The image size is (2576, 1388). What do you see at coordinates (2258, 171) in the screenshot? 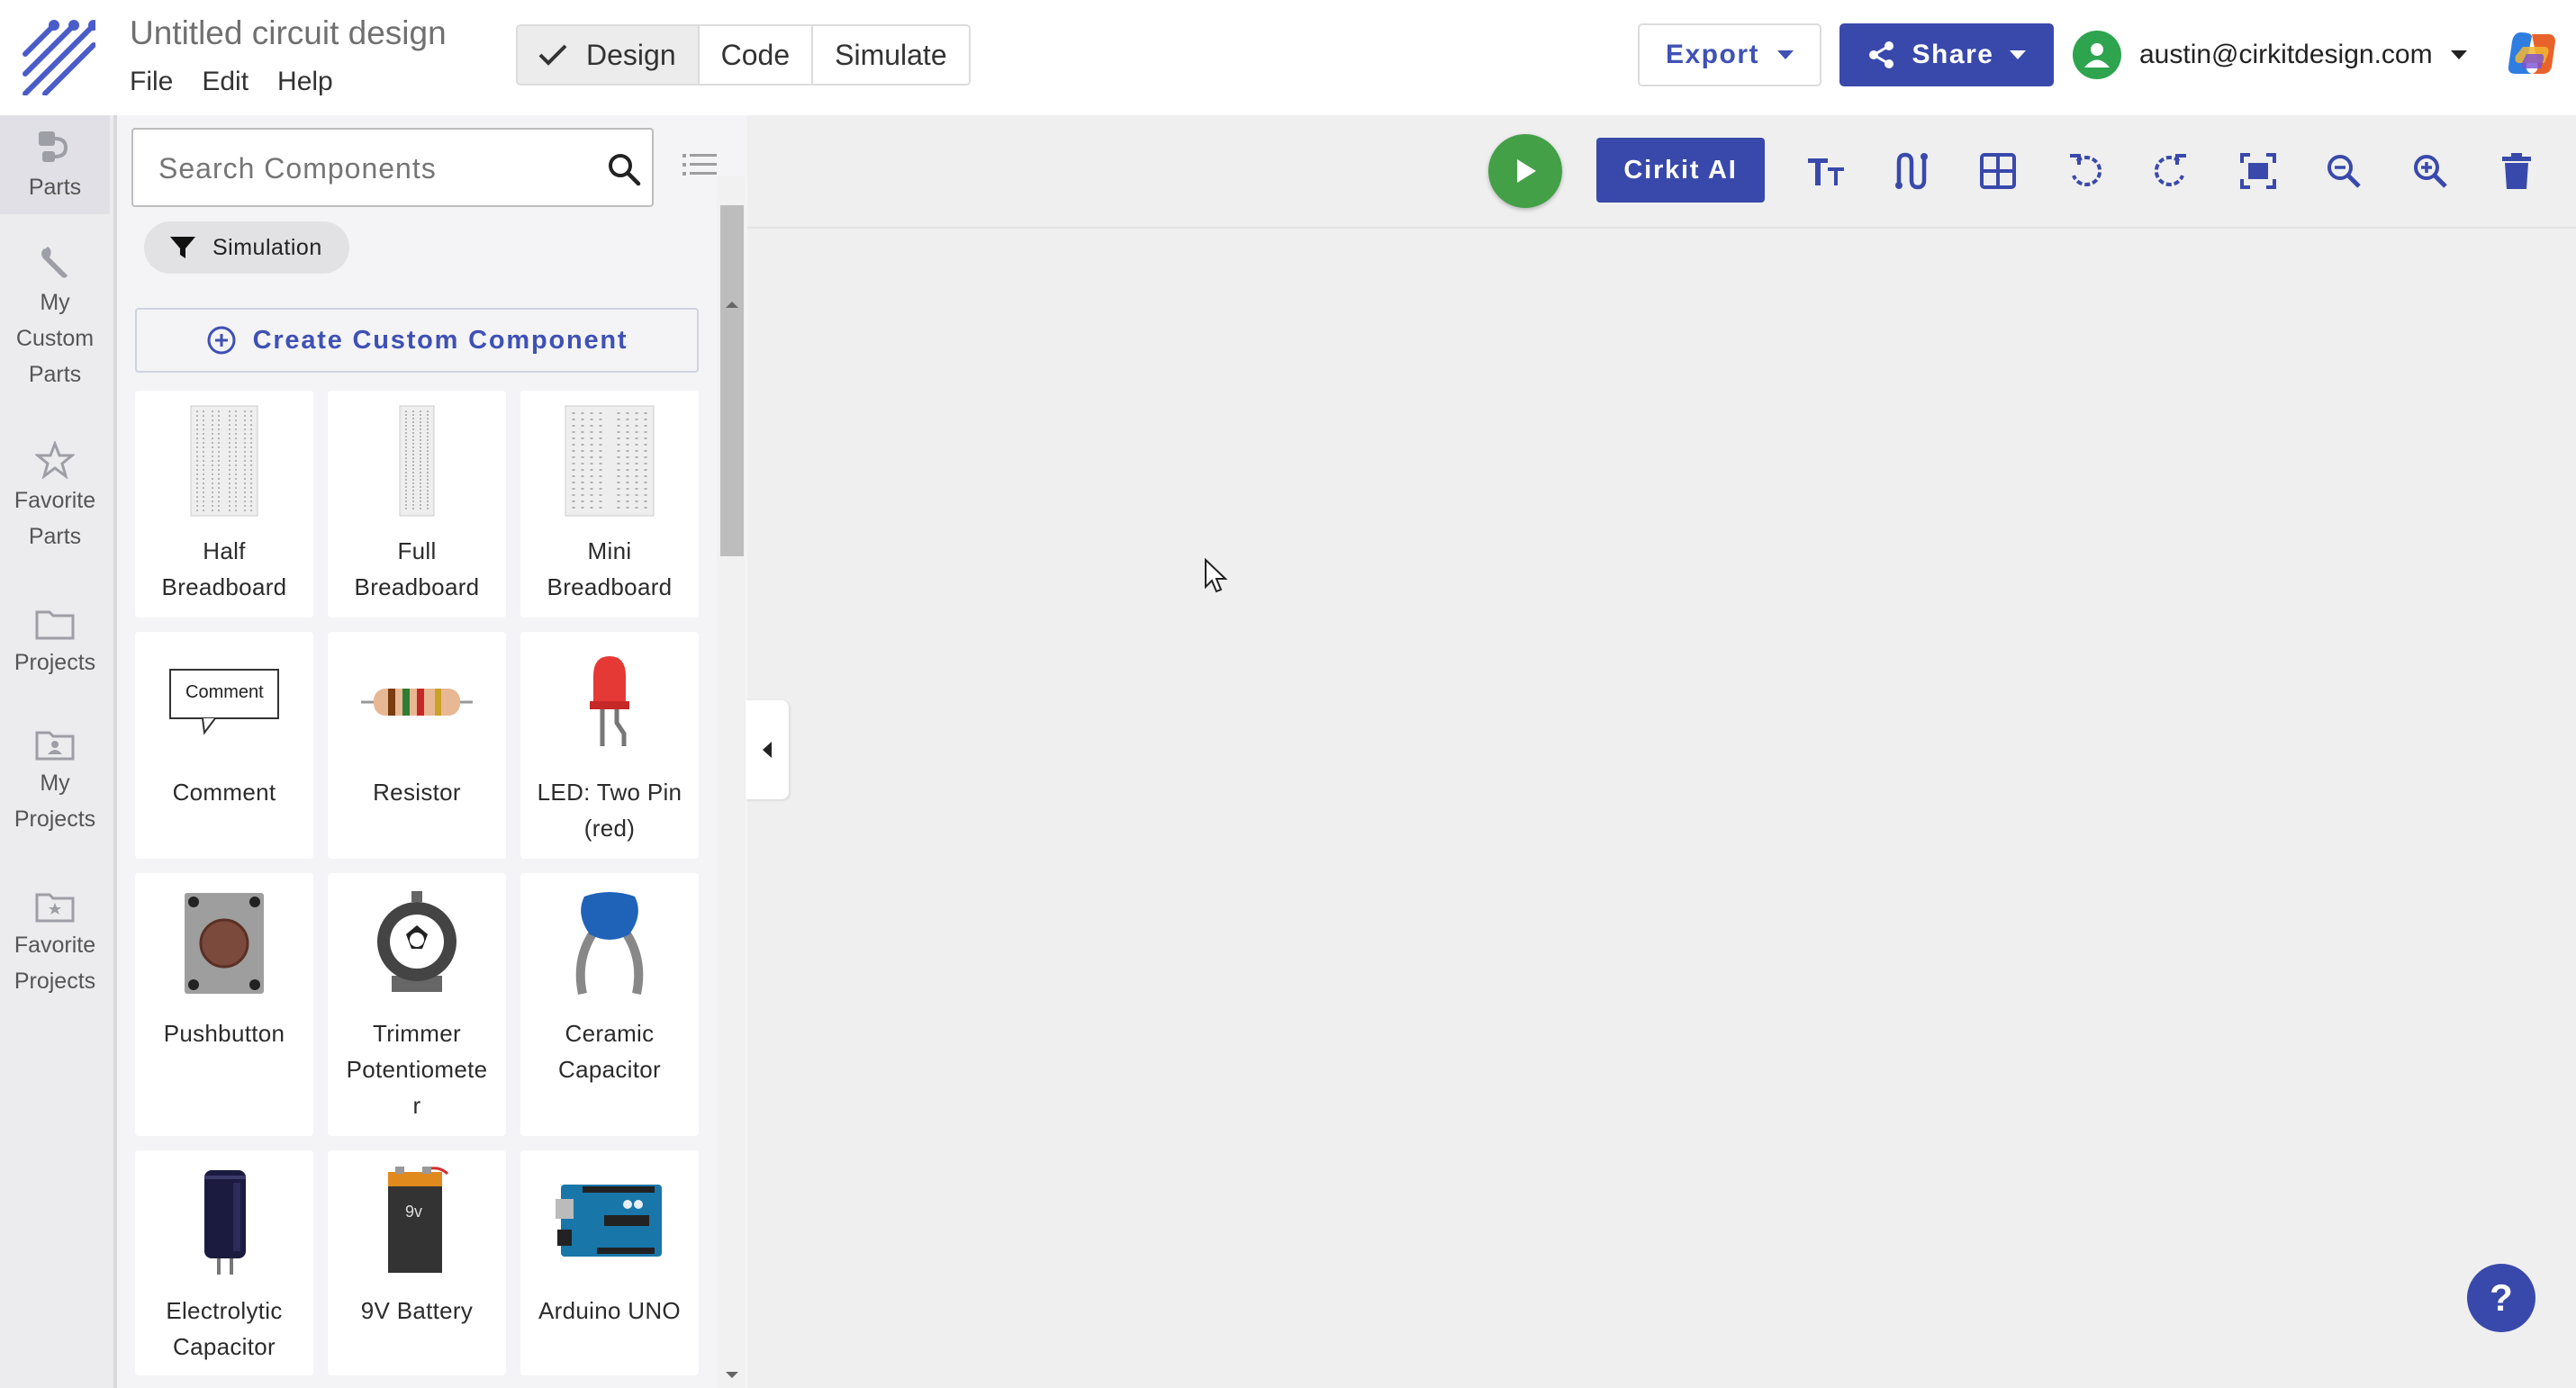
I see `fit-screen-tool` at bounding box center [2258, 171].